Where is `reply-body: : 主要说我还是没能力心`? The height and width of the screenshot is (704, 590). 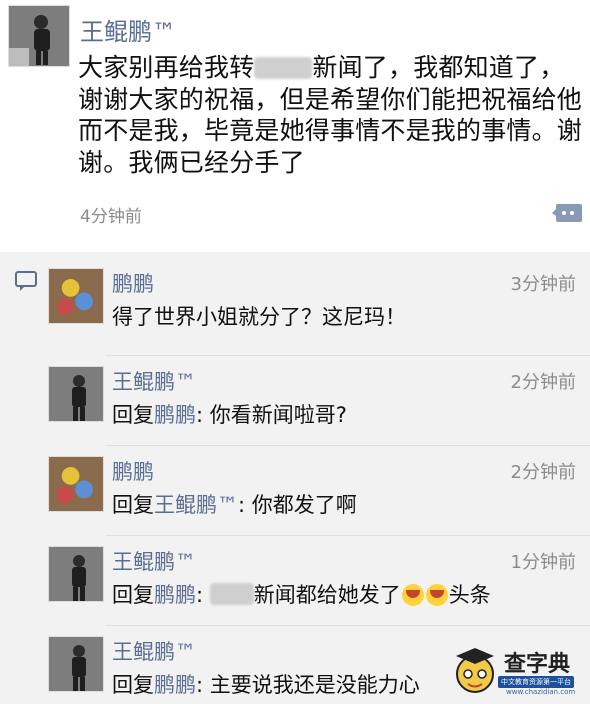 reply-body: : 主要说我还是没能力心 is located at coordinates (308, 685).